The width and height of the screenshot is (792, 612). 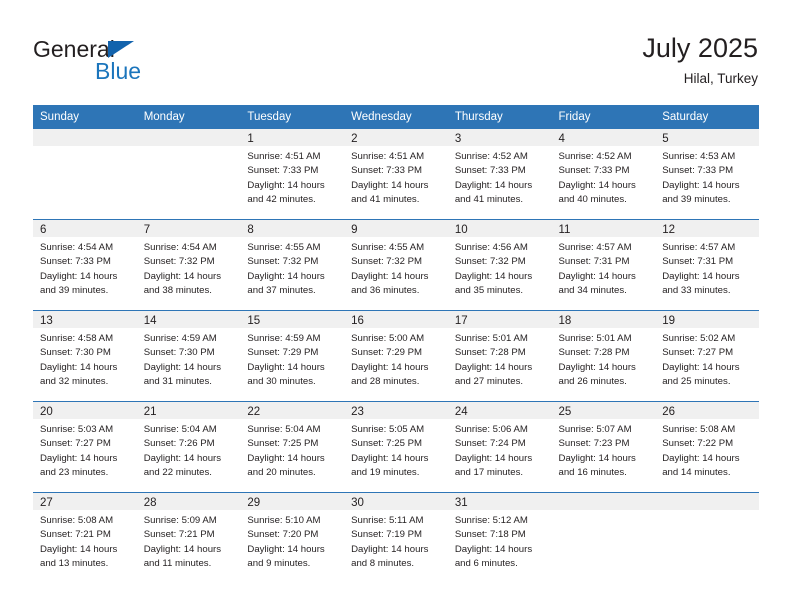 What do you see at coordinates (281, 200) in the screenshot?
I see `daylight-text-line2: and 42 minutes.` at bounding box center [281, 200].